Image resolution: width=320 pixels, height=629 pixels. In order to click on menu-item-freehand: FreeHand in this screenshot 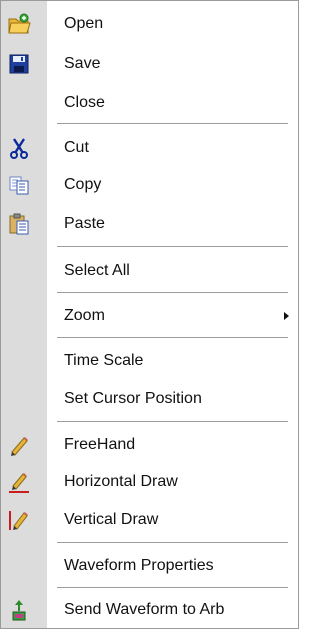, I will do `click(149, 445)`.